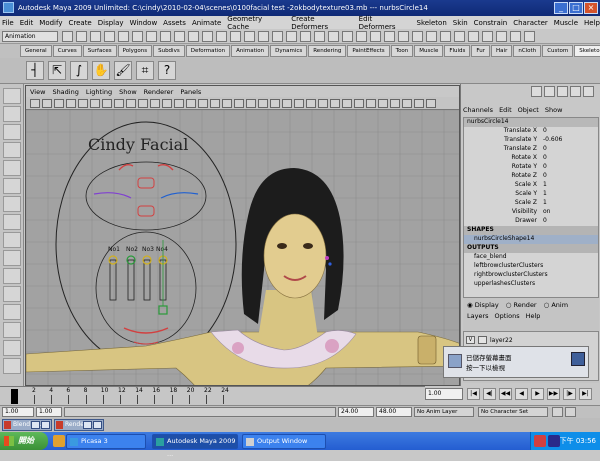 The image size is (600, 461). Describe the element at coordinates (554, 110) in the screenshot. I see `channel-menu-show: Show` at that location.